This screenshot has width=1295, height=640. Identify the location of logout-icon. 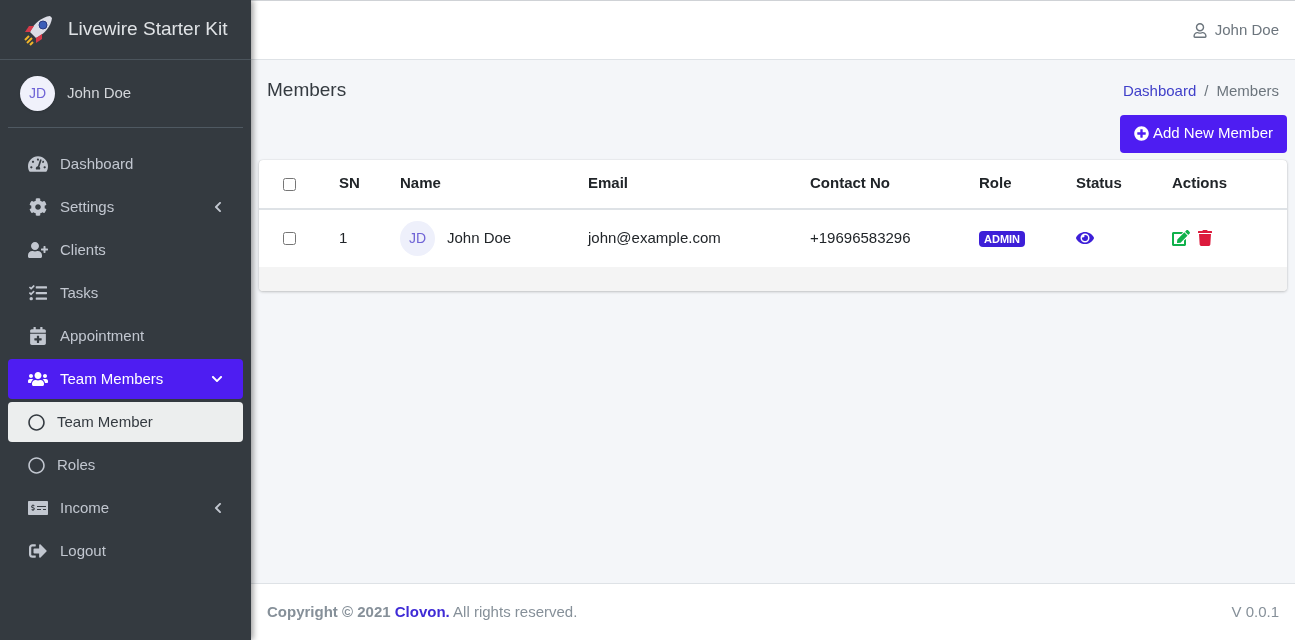
(38, 551).